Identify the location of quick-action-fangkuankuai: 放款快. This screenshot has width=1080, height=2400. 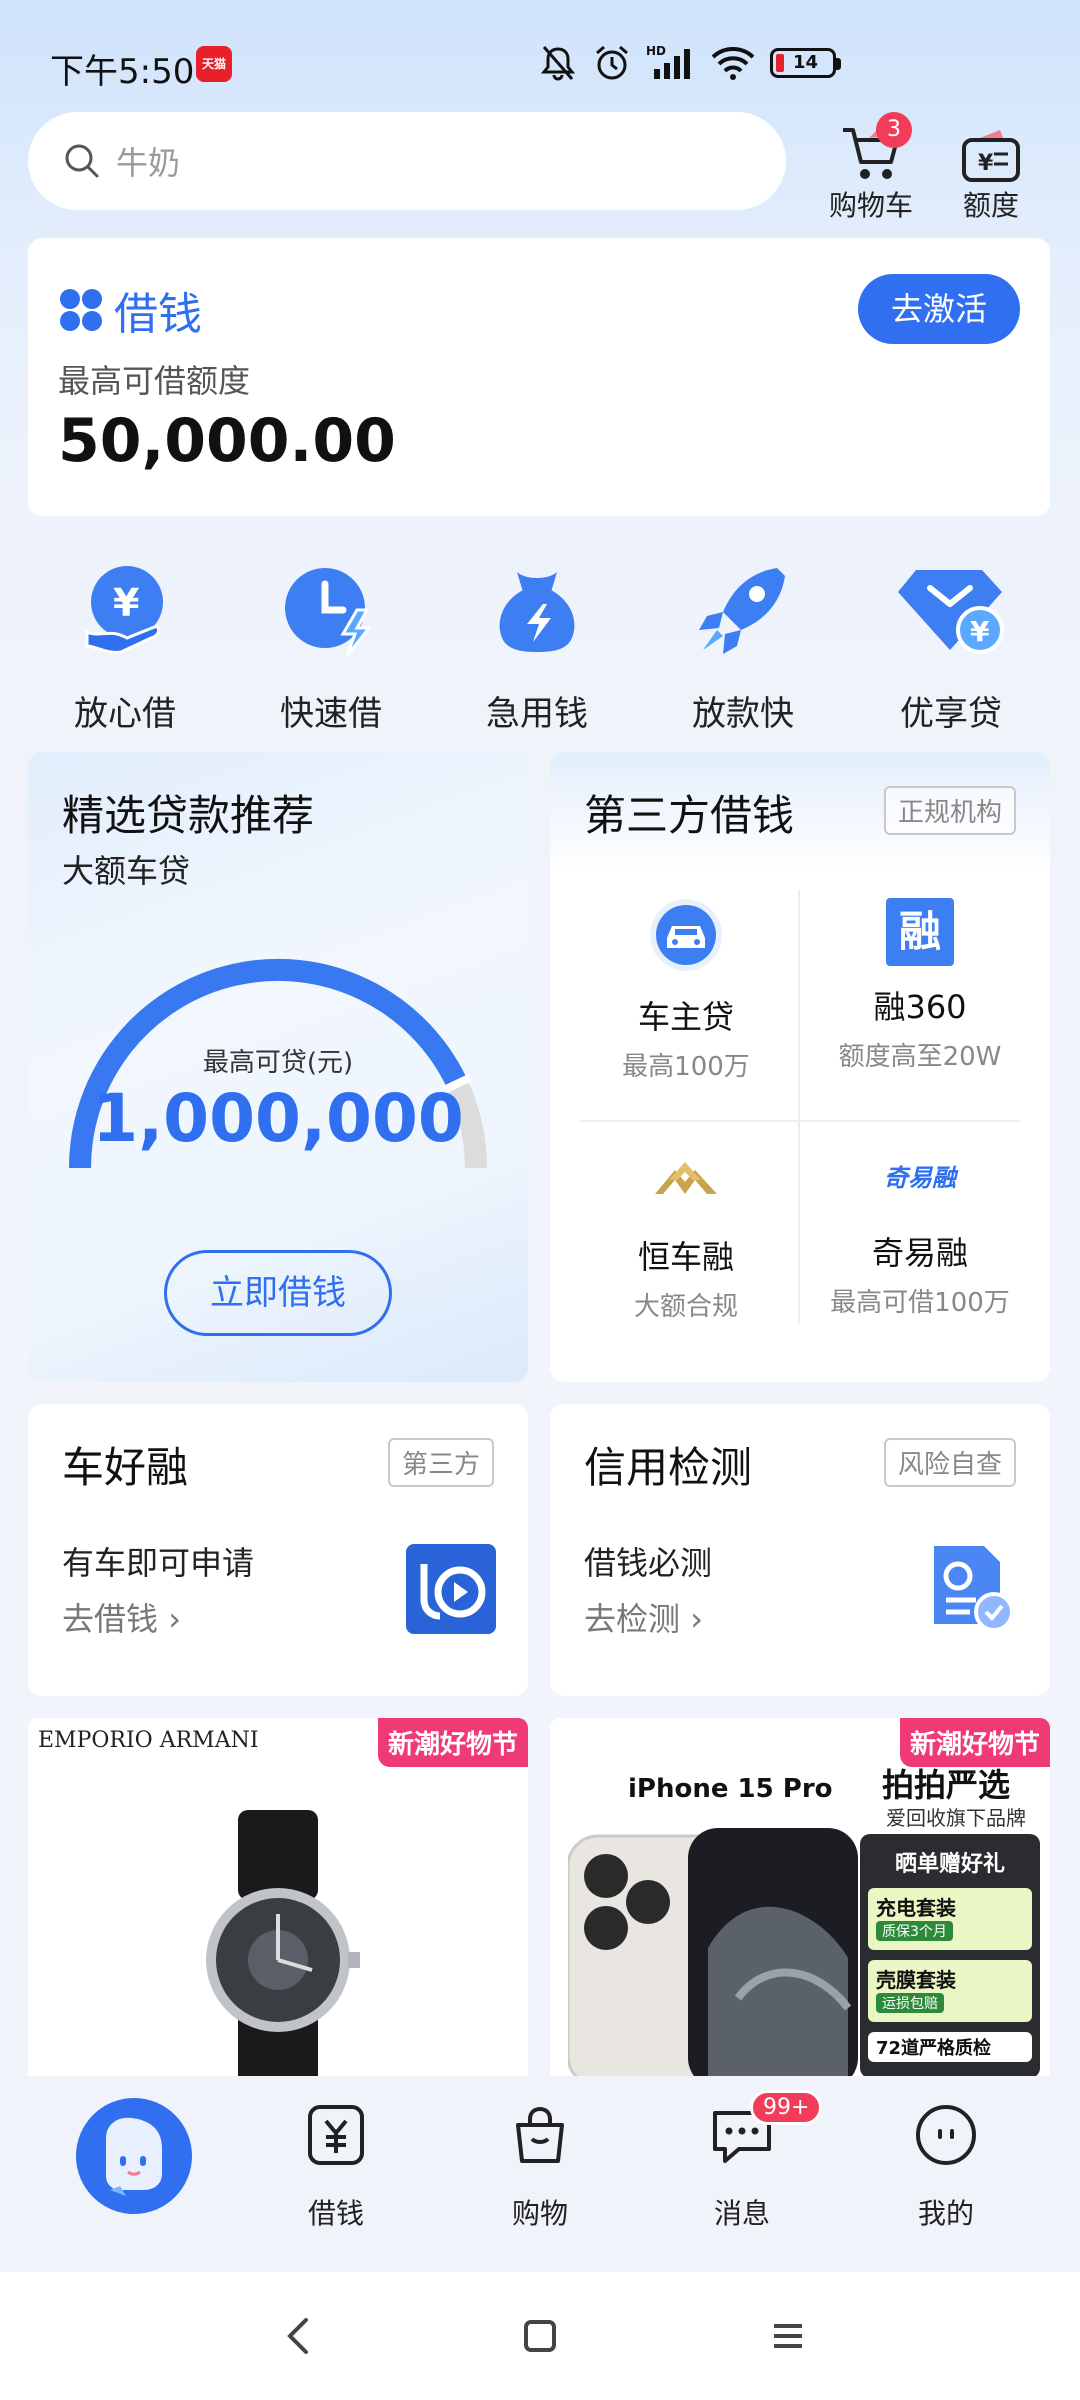
(743, 643).